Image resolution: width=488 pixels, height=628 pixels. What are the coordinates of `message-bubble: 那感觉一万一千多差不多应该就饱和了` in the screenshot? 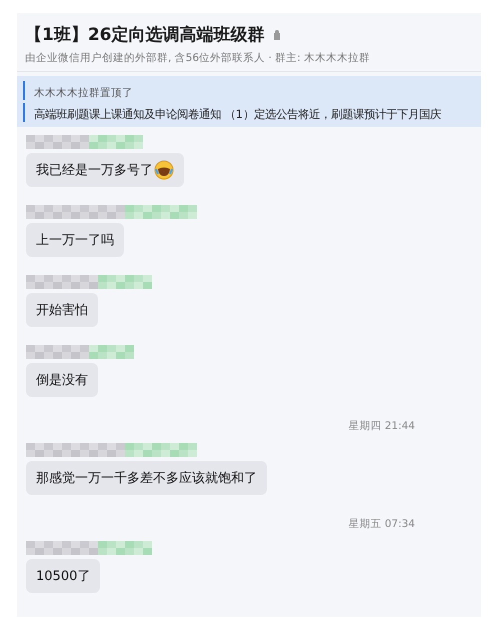 It's located at (146, 478).